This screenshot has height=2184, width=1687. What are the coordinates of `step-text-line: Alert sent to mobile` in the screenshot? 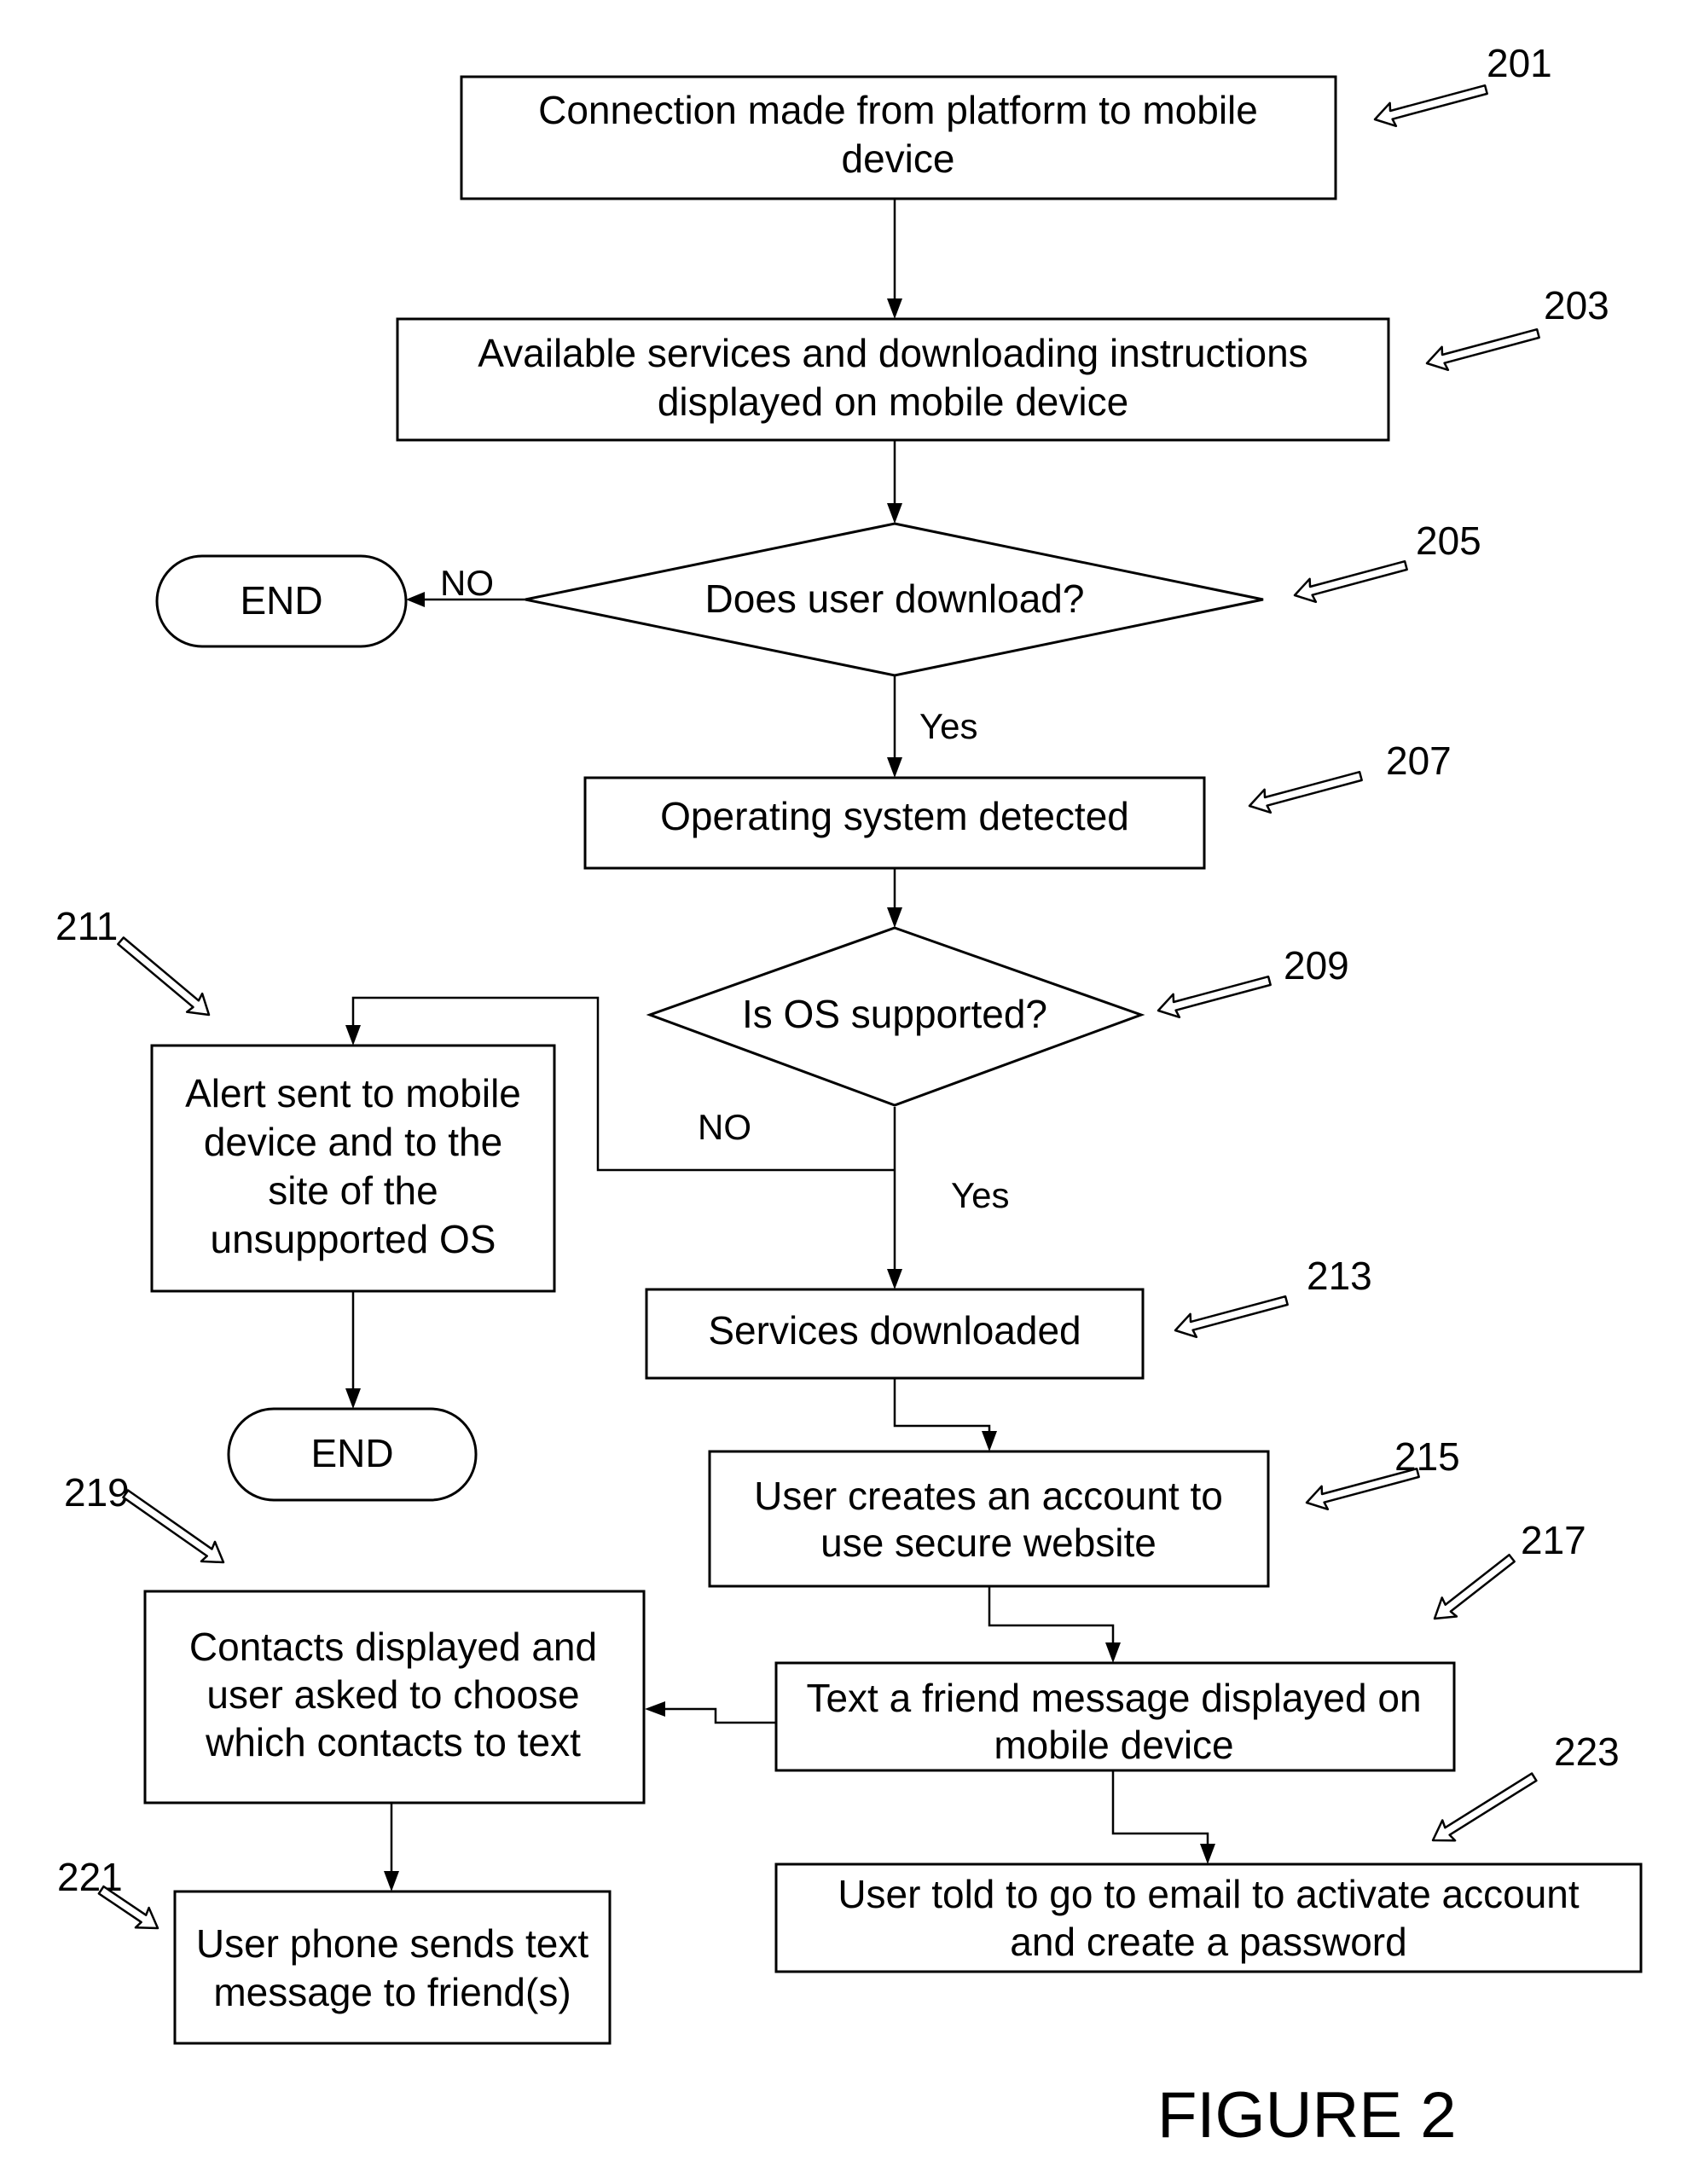 It's located at (353, 1093).